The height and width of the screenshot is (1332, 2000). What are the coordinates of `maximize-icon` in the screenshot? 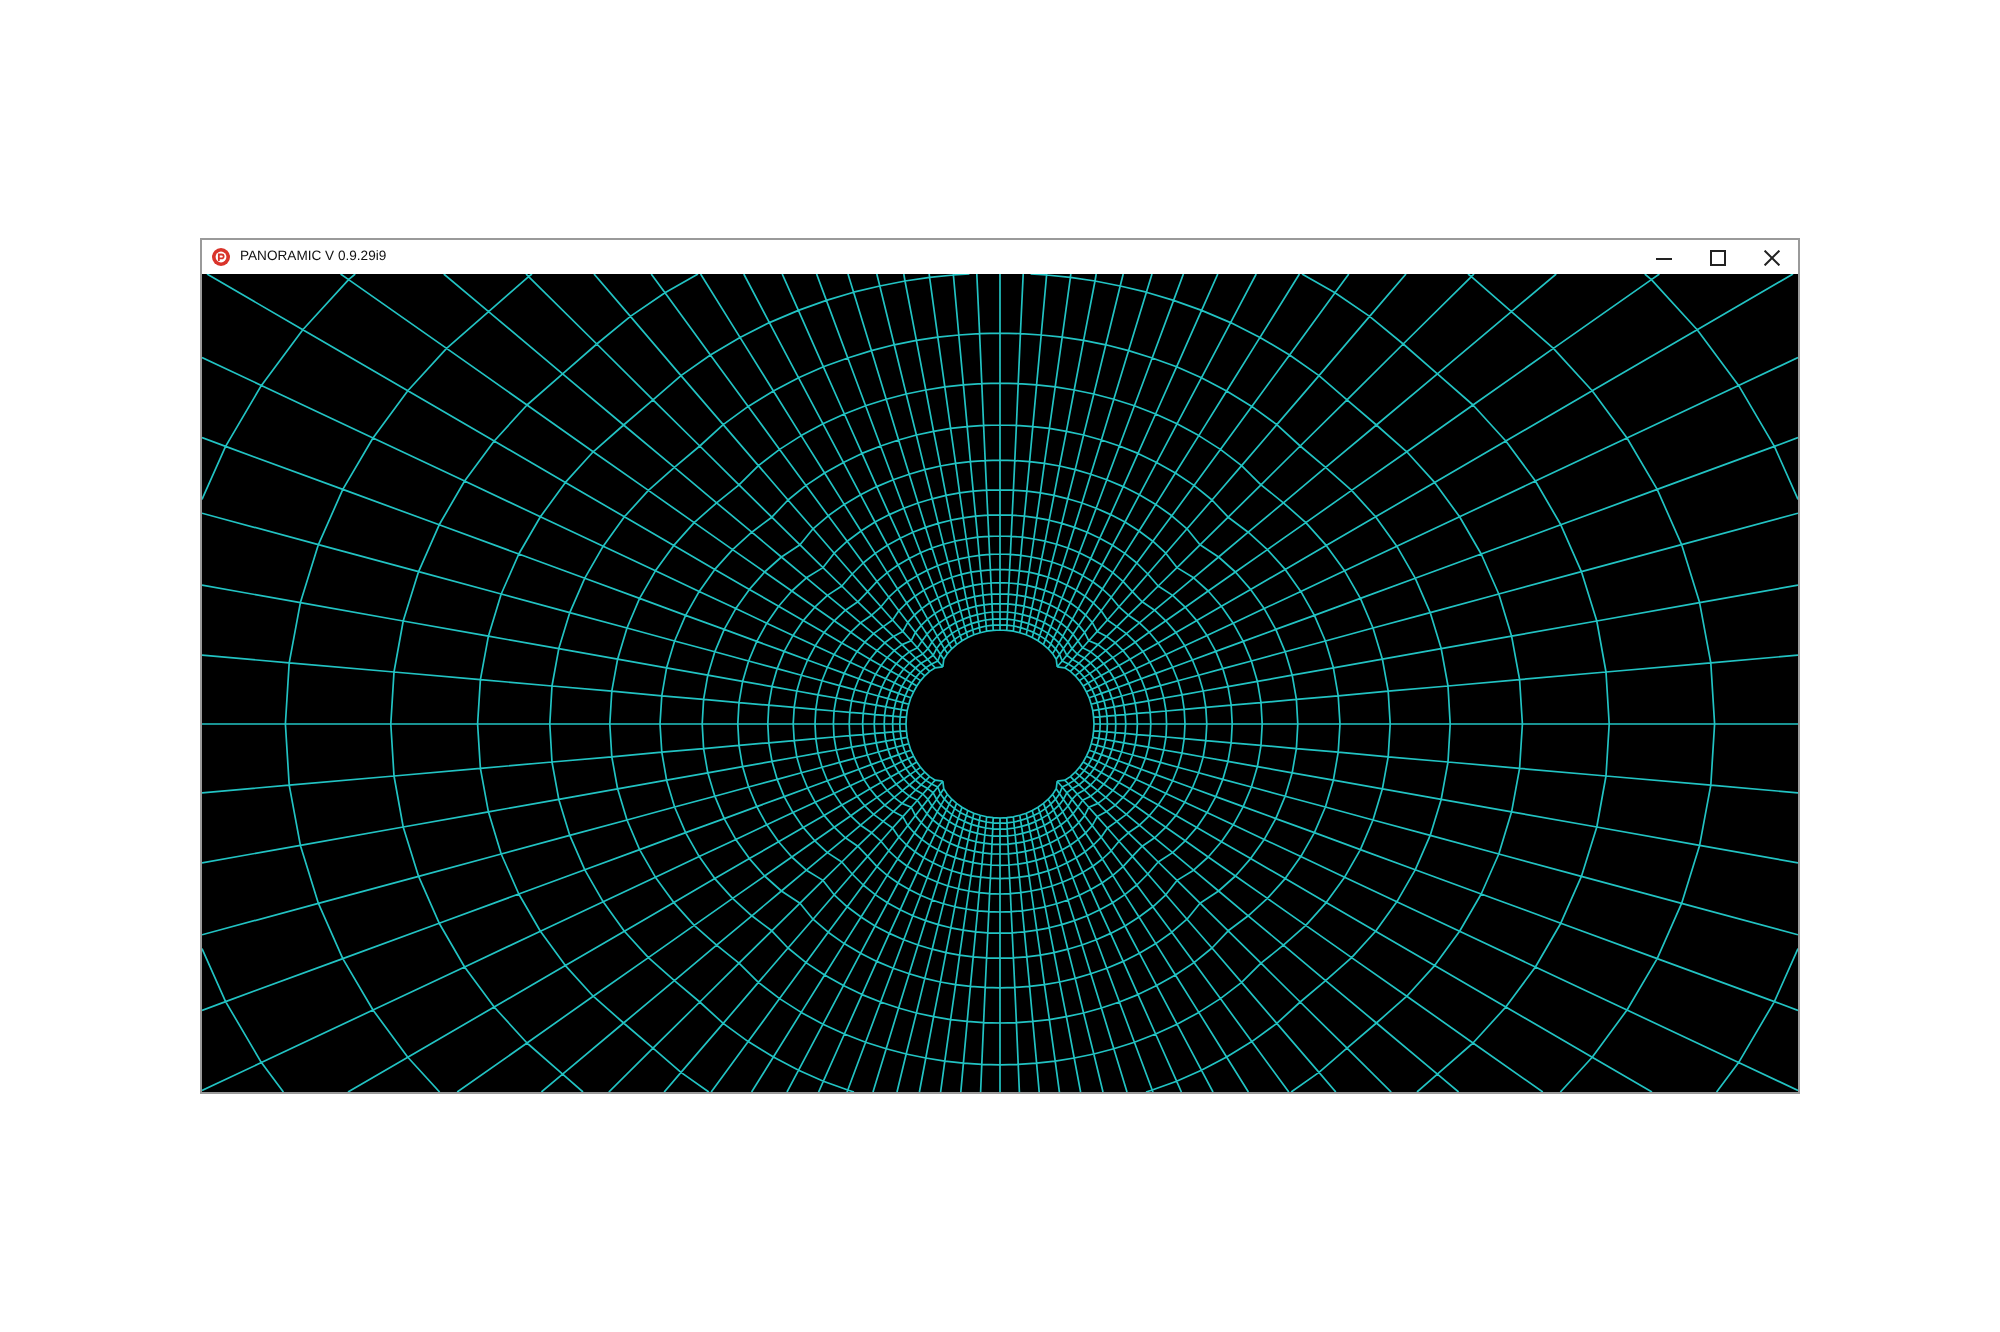 It's located at (1717, 257).